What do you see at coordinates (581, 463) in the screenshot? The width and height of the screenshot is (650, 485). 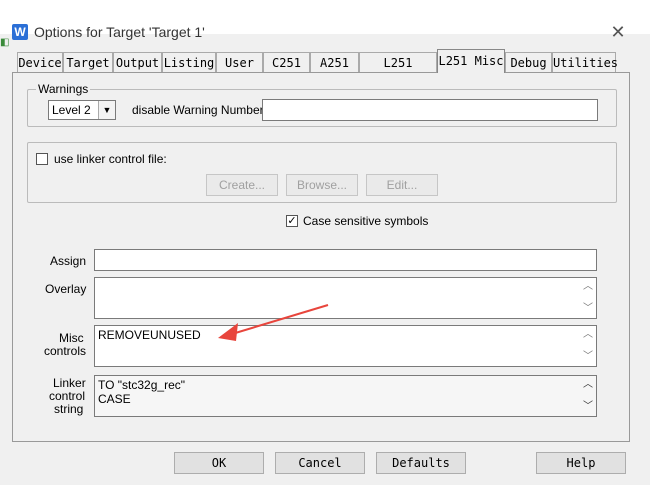 I see `help-button: Help` at bounding box center [581, 463].